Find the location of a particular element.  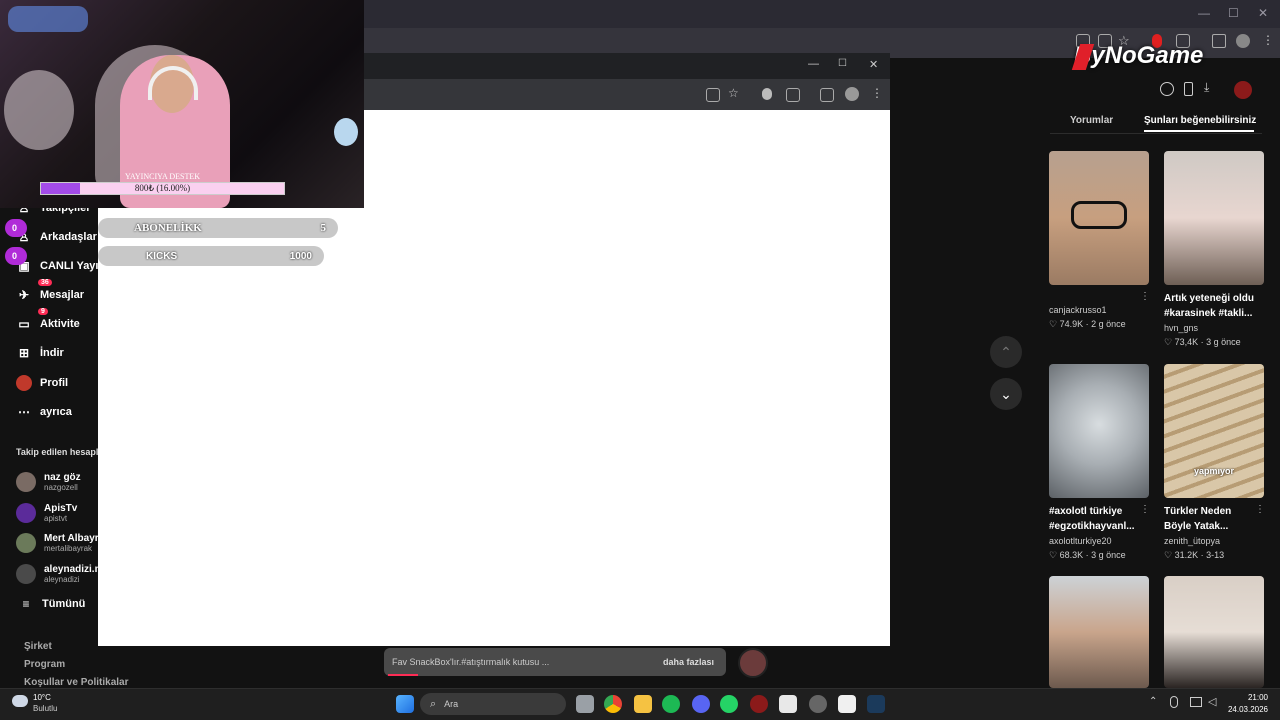

video-progress is located at coordinates (403, 675).